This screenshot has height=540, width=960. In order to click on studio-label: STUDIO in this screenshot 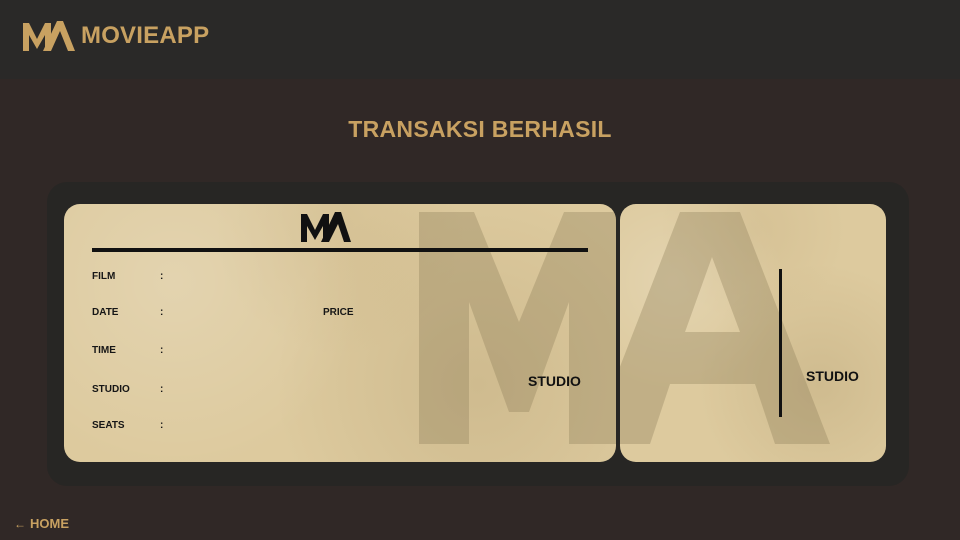, I will do `click(554, 381)`.